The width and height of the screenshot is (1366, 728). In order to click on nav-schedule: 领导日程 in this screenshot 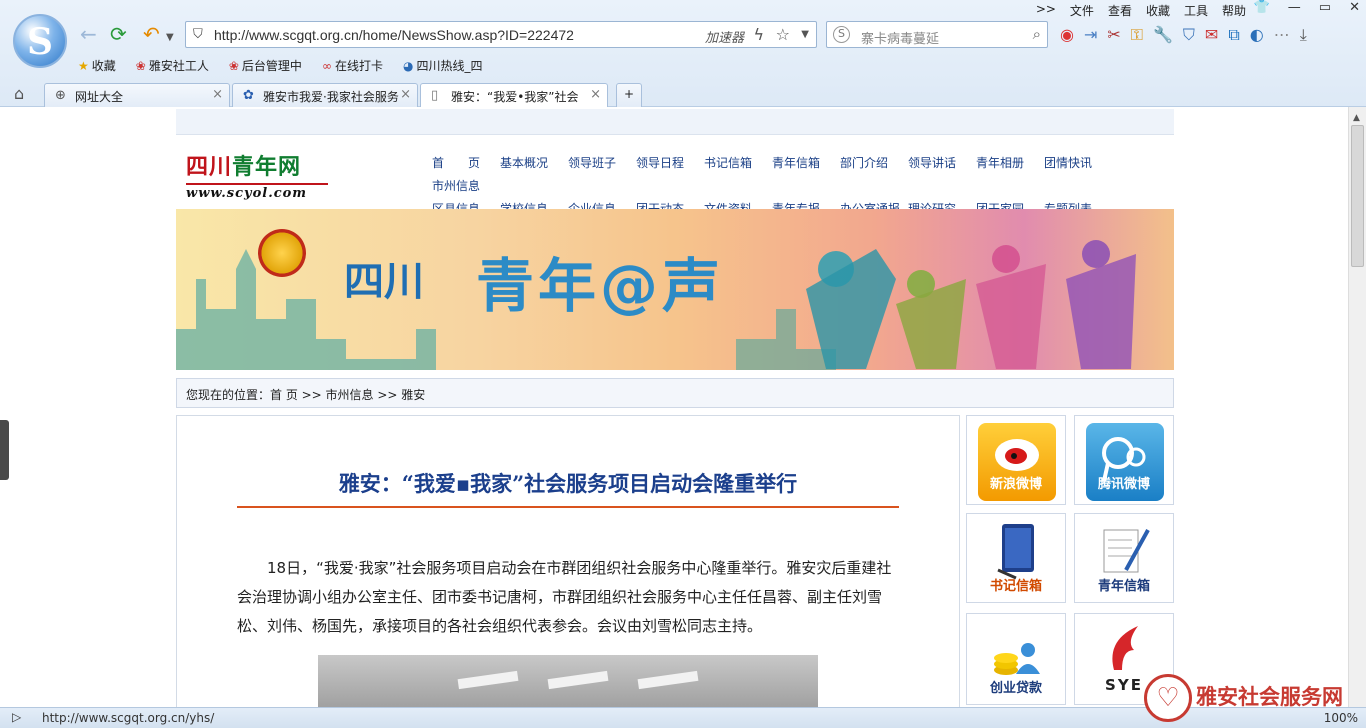, I will do `click(670, 165)`.